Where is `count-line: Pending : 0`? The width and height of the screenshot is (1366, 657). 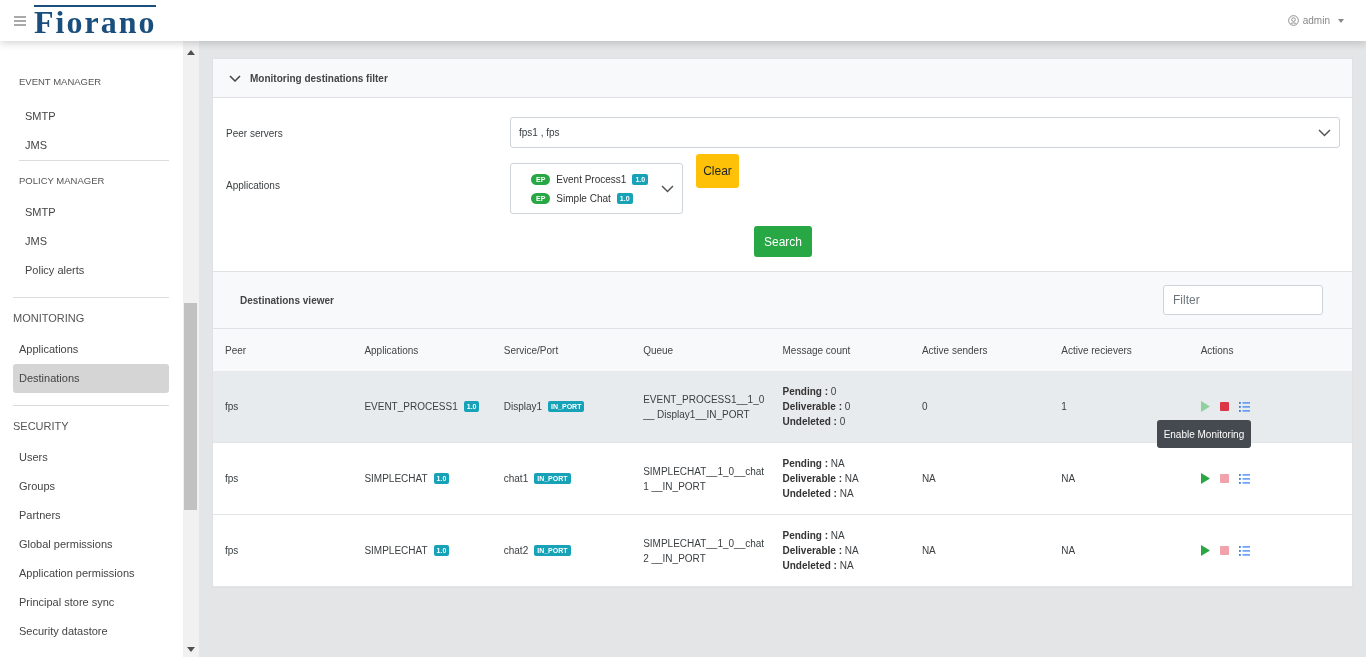
count-line: Pending : 0 is located at coordinates (810, 391).